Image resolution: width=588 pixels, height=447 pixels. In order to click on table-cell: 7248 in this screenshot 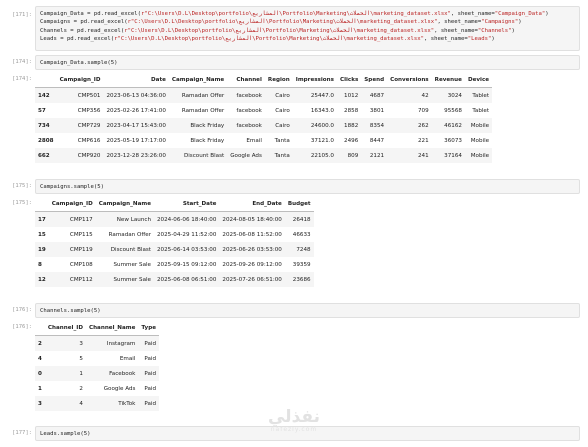, I will do `click(303, 249)`.